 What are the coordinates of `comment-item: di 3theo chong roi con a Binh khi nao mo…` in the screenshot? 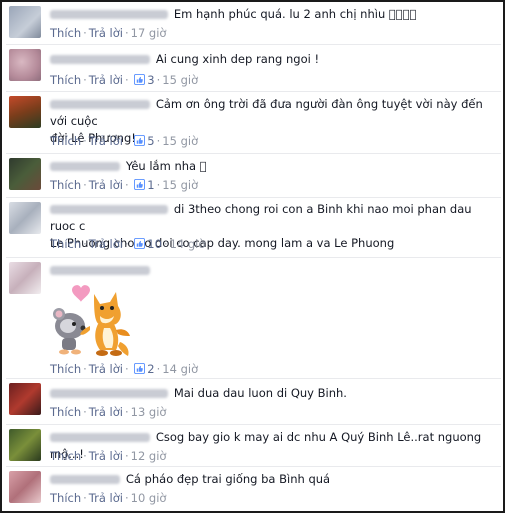 It's located at (253, 228).